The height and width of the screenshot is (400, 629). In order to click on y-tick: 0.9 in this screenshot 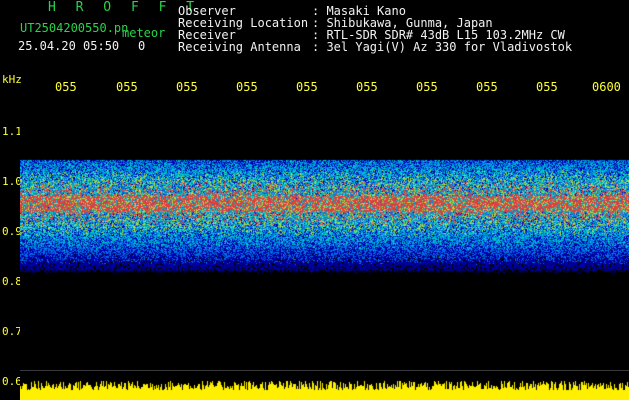, I will do `click(12, 231)`.